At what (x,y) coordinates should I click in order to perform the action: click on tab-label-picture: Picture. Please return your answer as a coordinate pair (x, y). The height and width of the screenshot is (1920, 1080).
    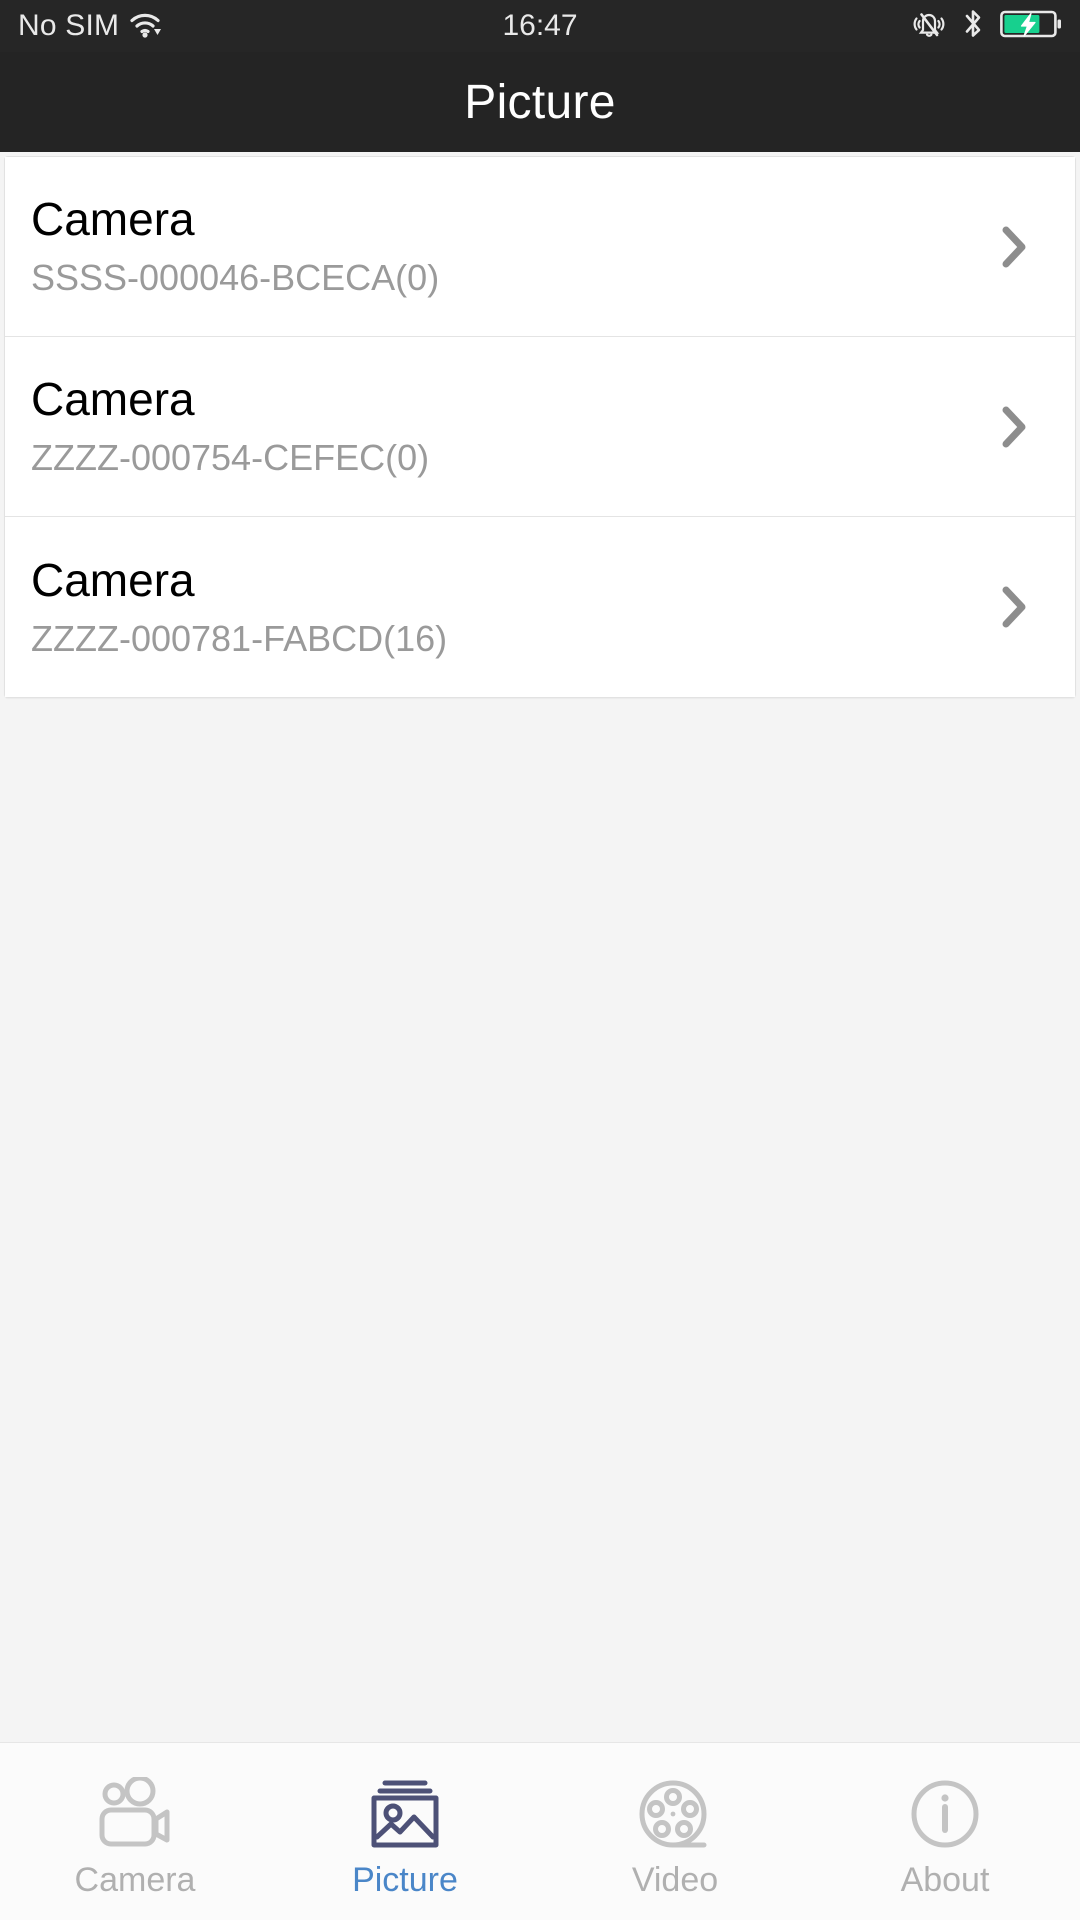
    Looking at the image, I should click on (405, 1879).